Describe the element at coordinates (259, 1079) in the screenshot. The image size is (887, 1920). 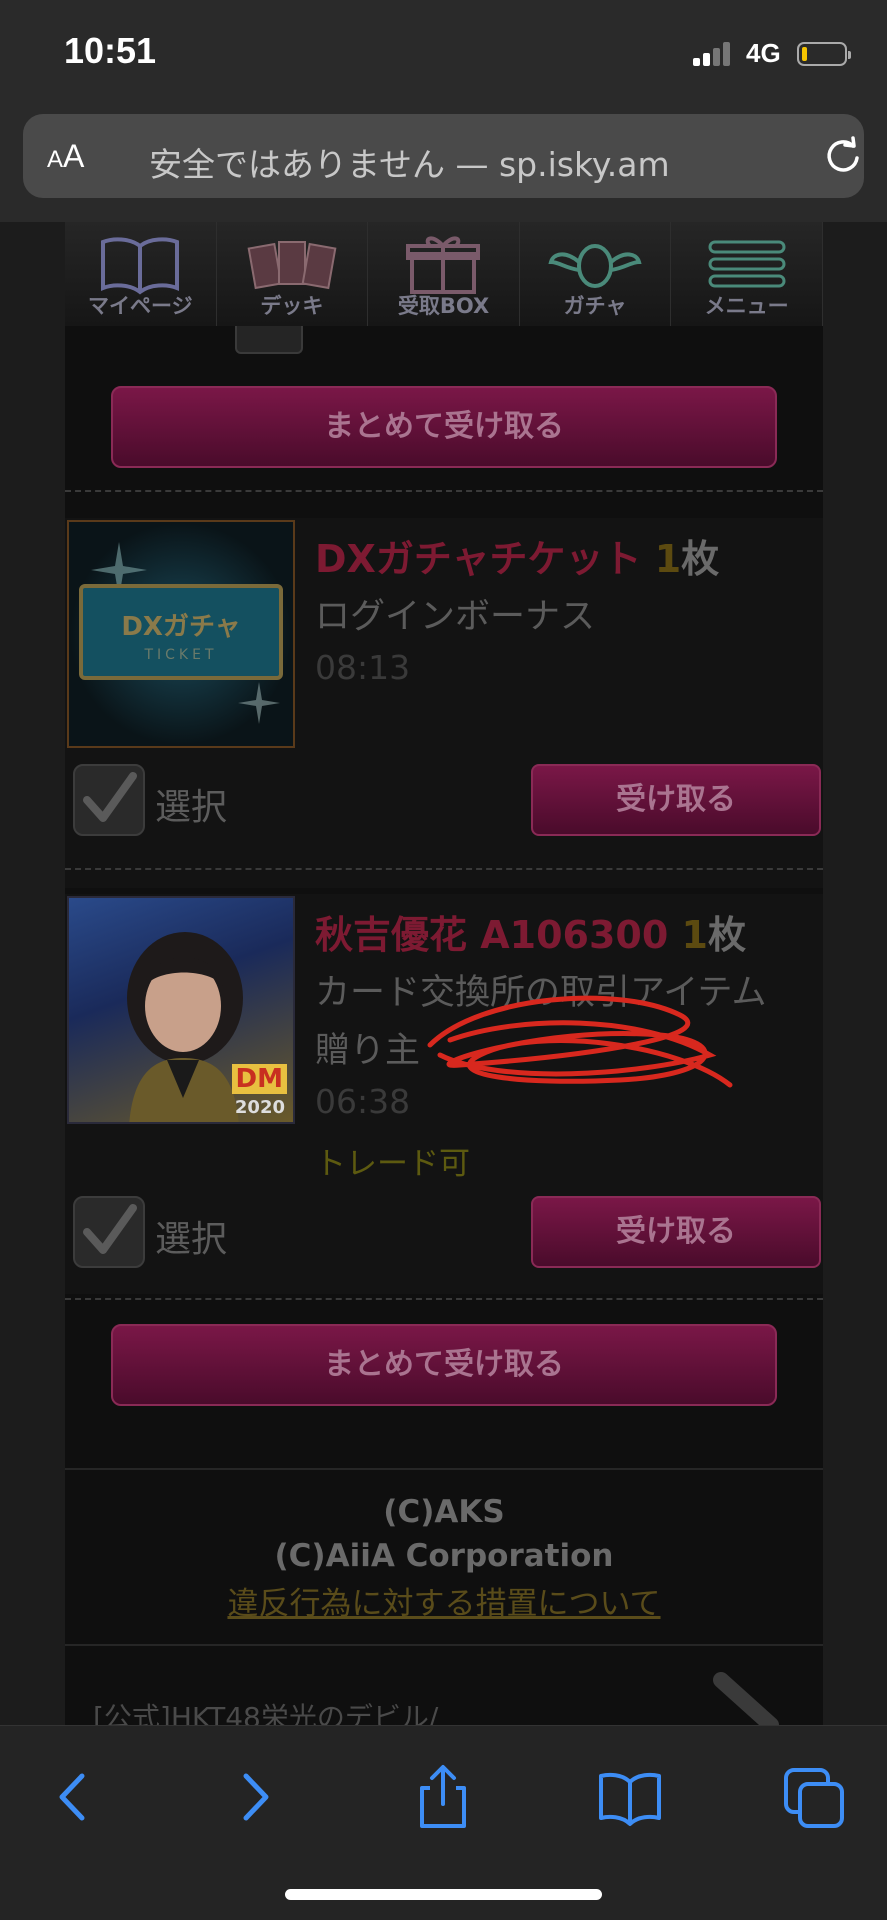
I see `event-badge: DM` at that location.